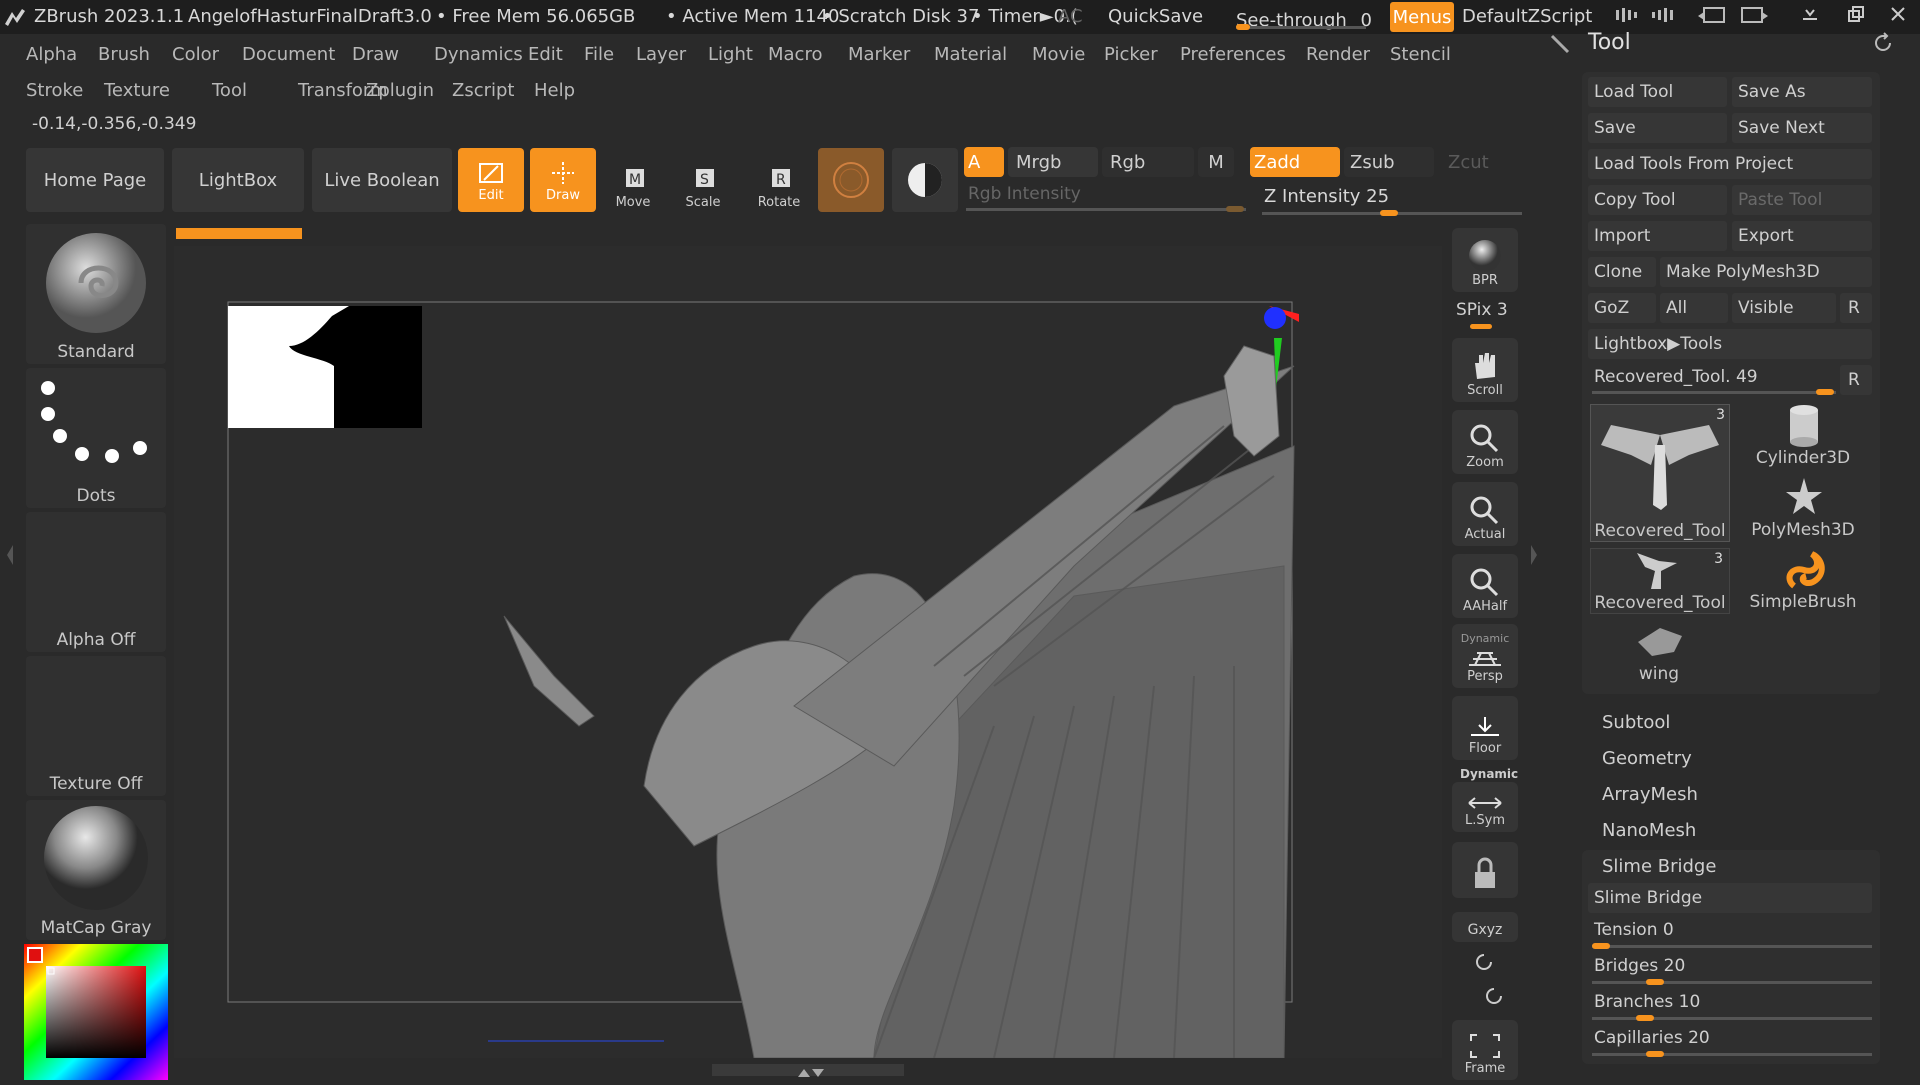  Describe the element at coordinates (1420, 54) in the screenshot. I see `menu-stencil: Stencil` at that location.